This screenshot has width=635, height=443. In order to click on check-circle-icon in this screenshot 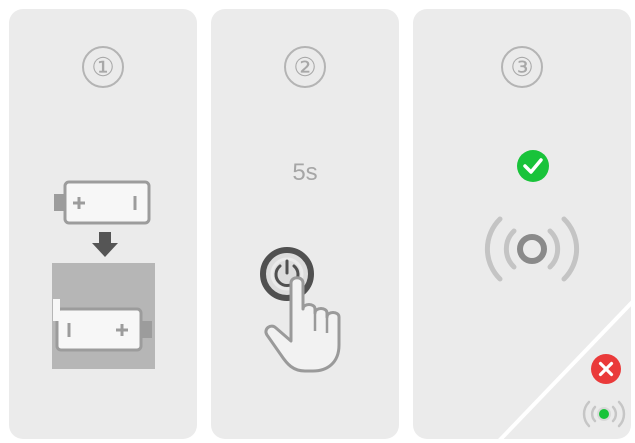, I will do `click(533, 166)`.